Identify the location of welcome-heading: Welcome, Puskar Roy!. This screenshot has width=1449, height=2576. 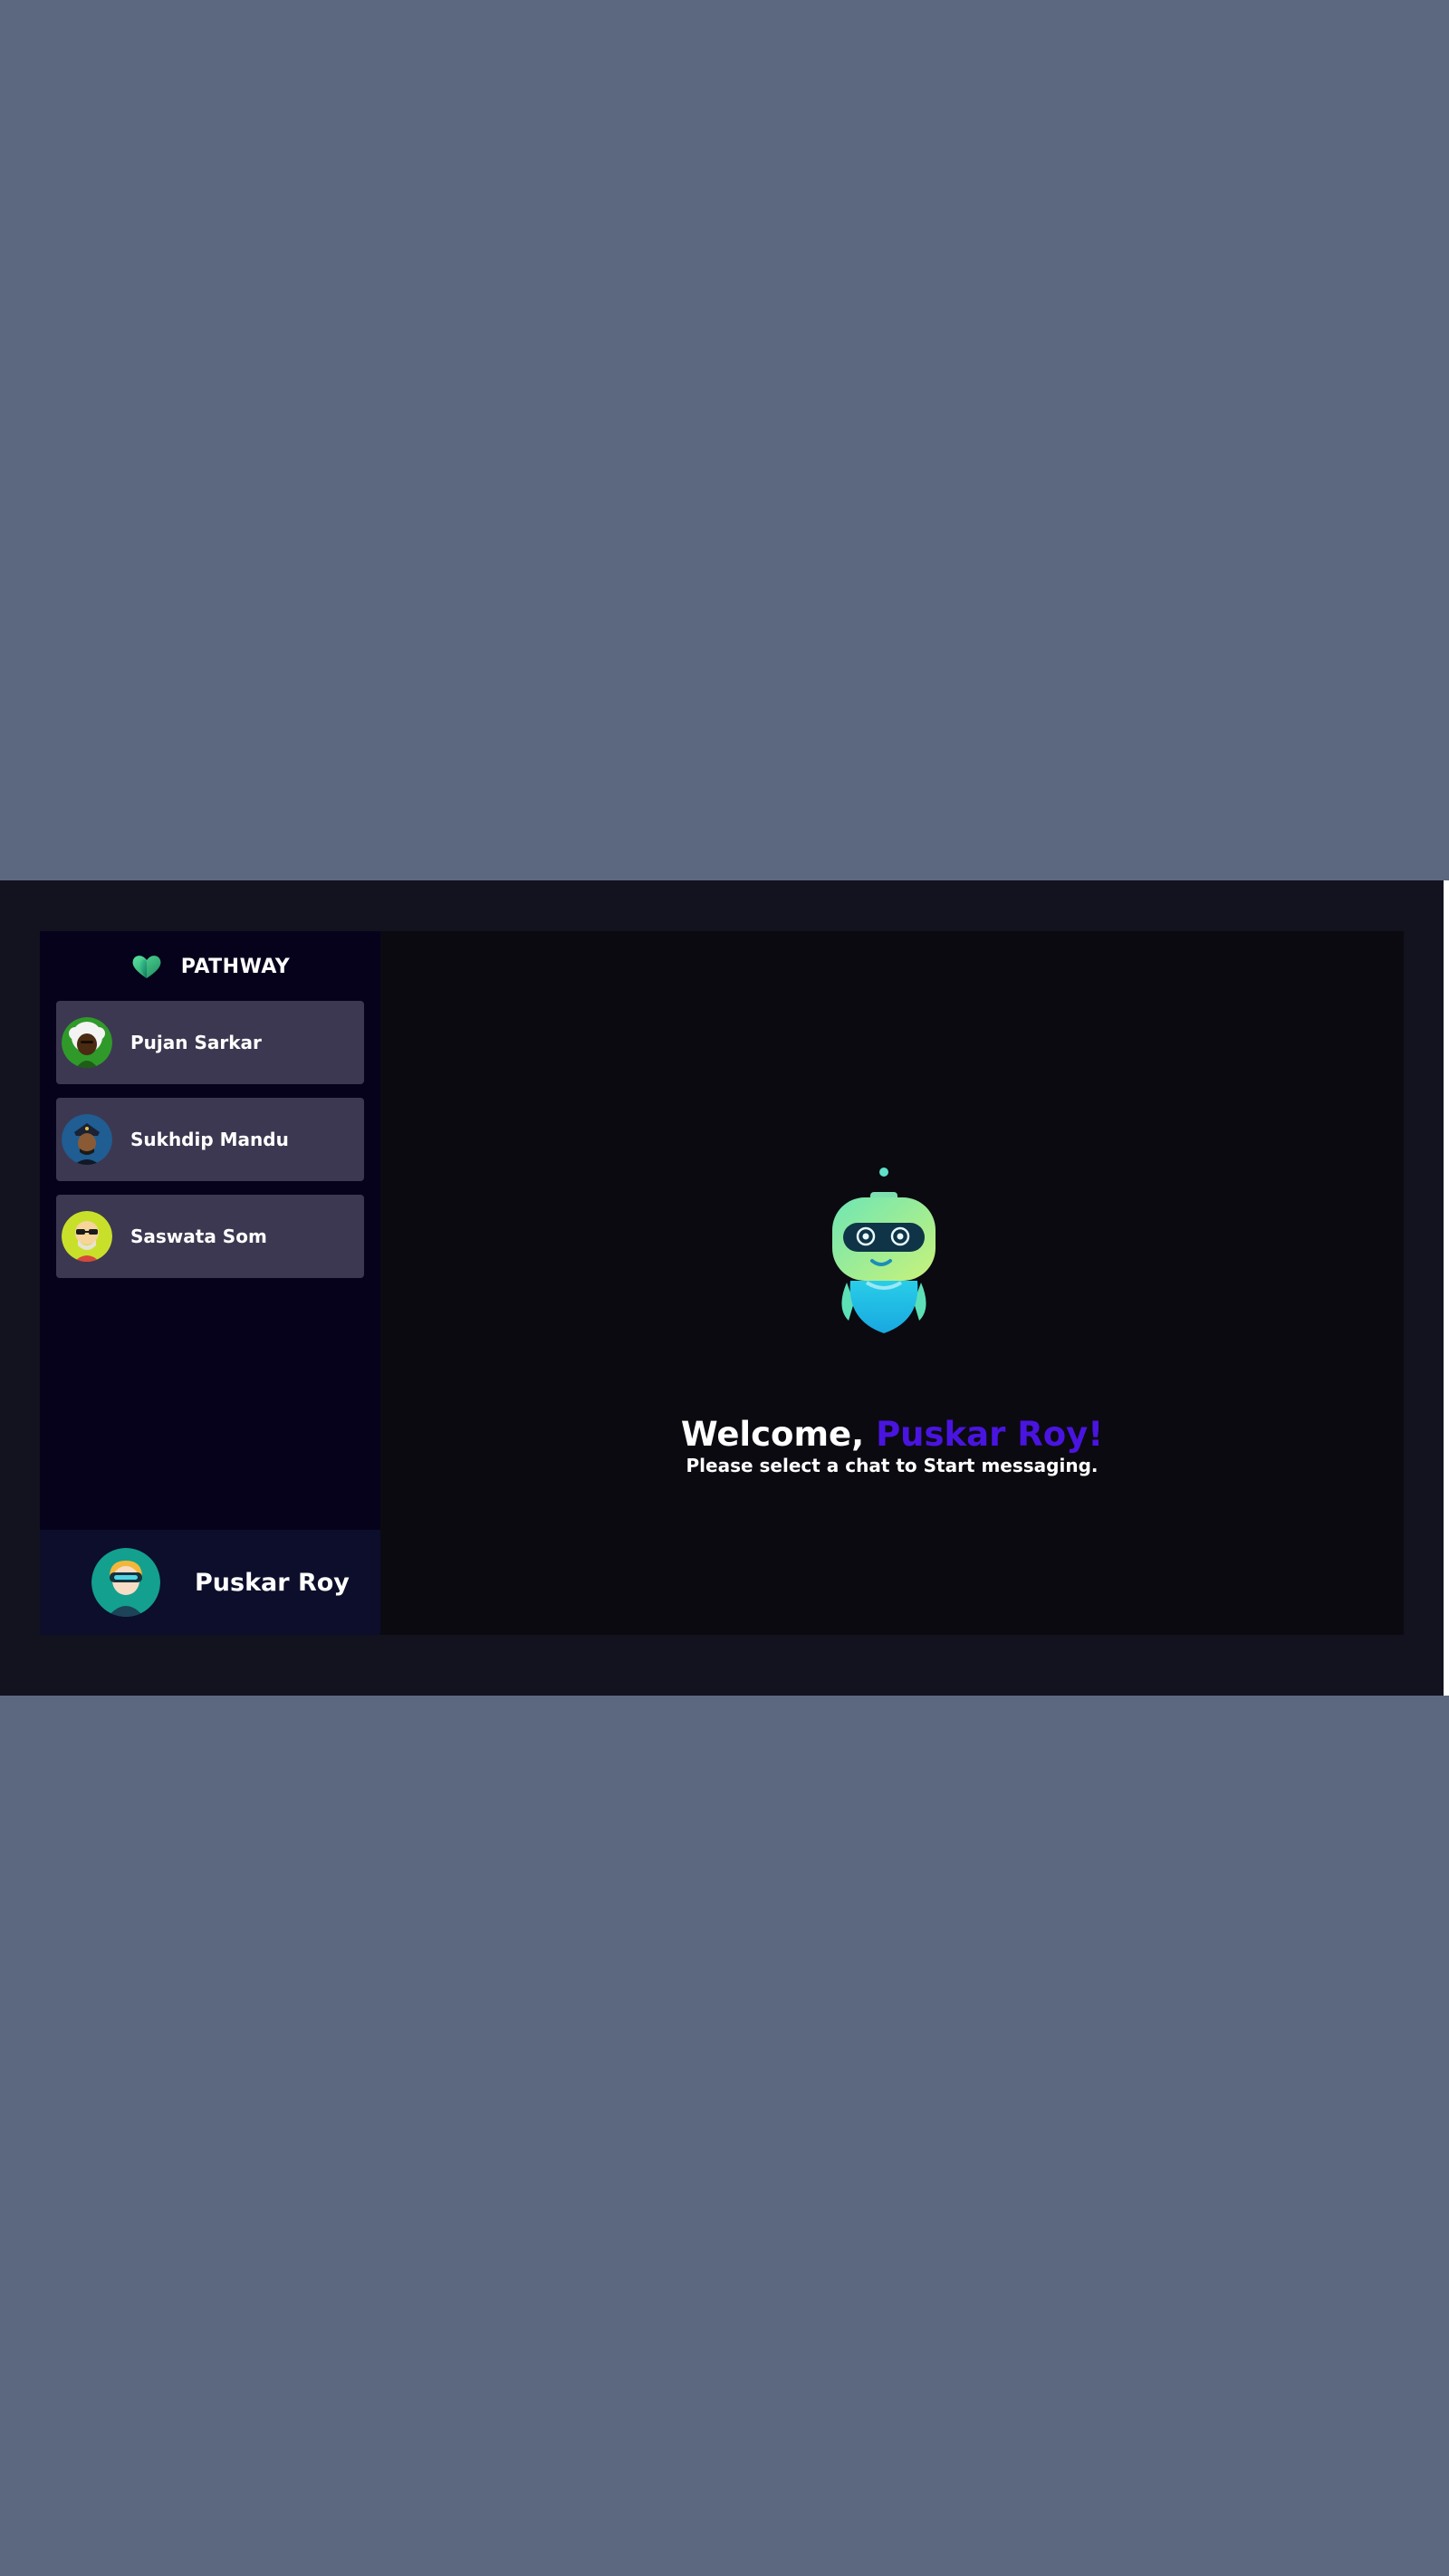
(892, 1435).